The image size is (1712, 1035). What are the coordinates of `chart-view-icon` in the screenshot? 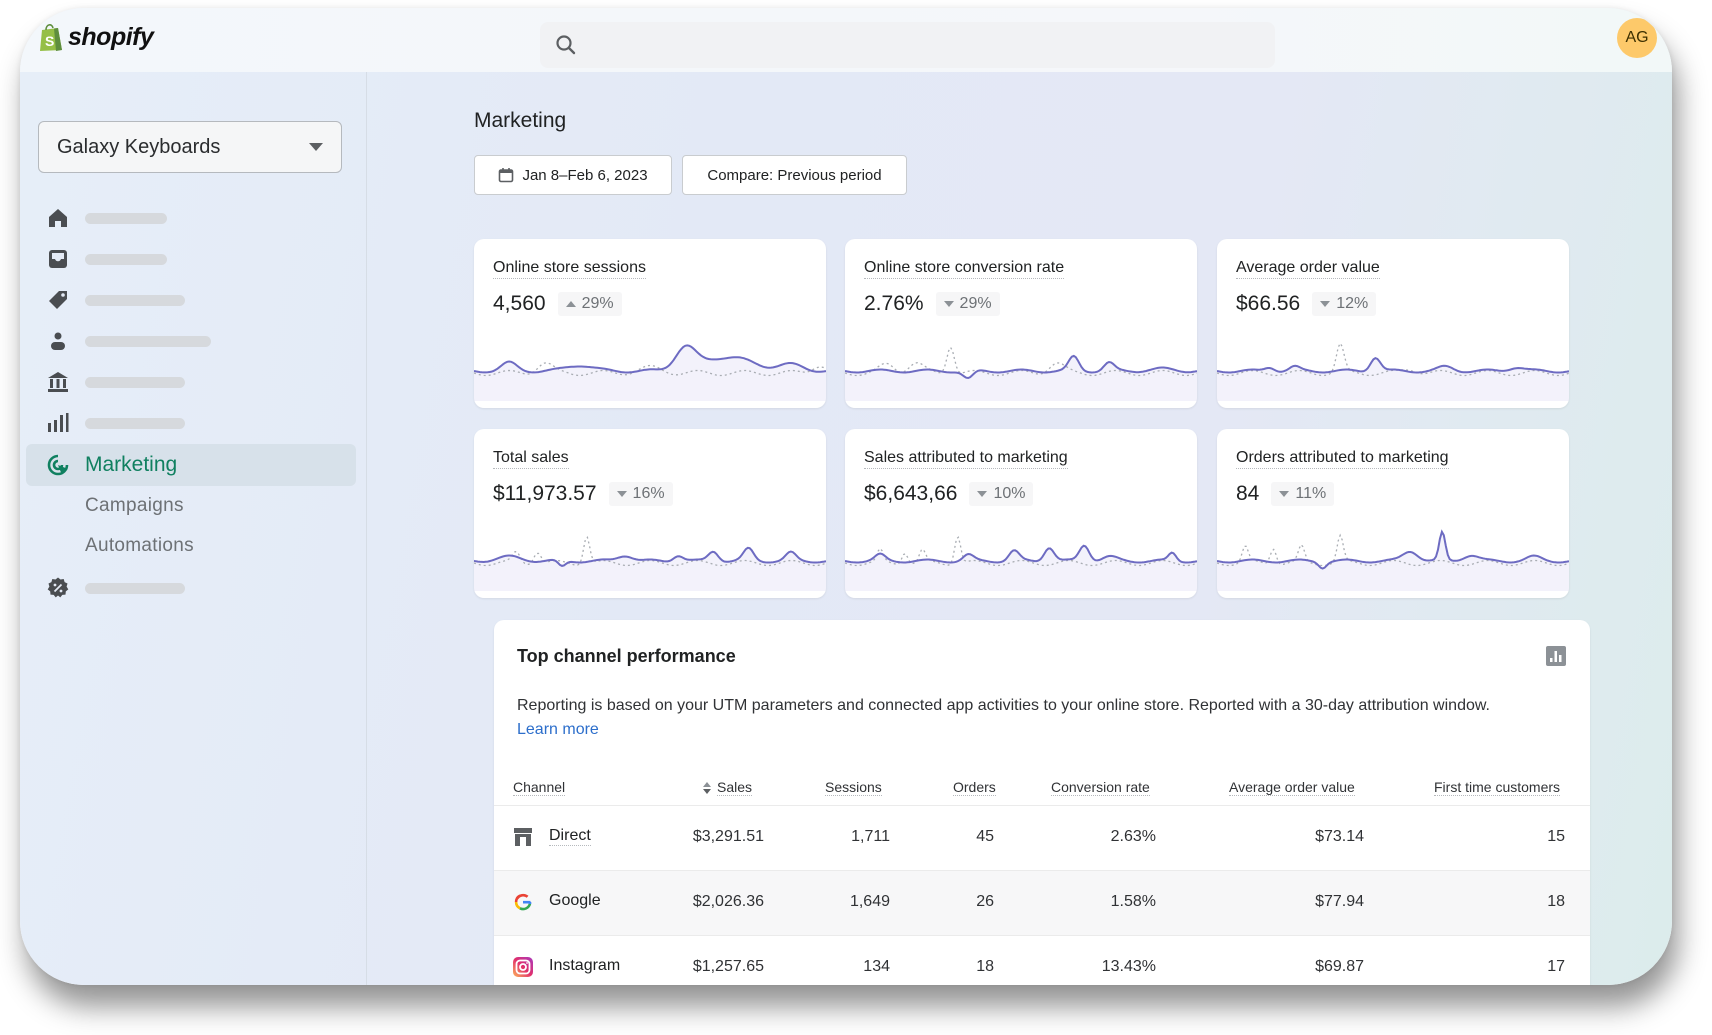 It's located at (1556, 656).